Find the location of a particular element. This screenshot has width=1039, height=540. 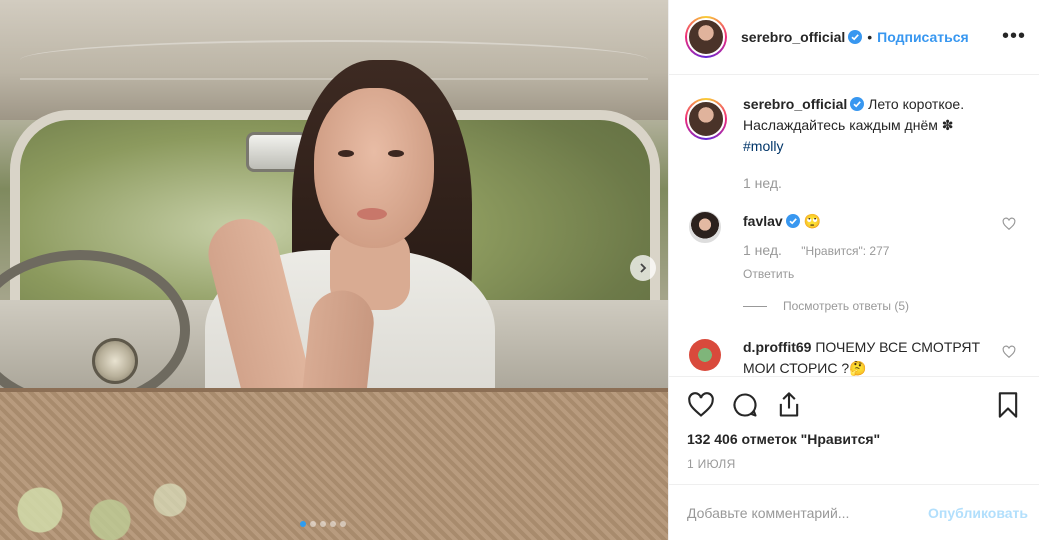

dashboard-gauge is located at coordinates (115, 361).